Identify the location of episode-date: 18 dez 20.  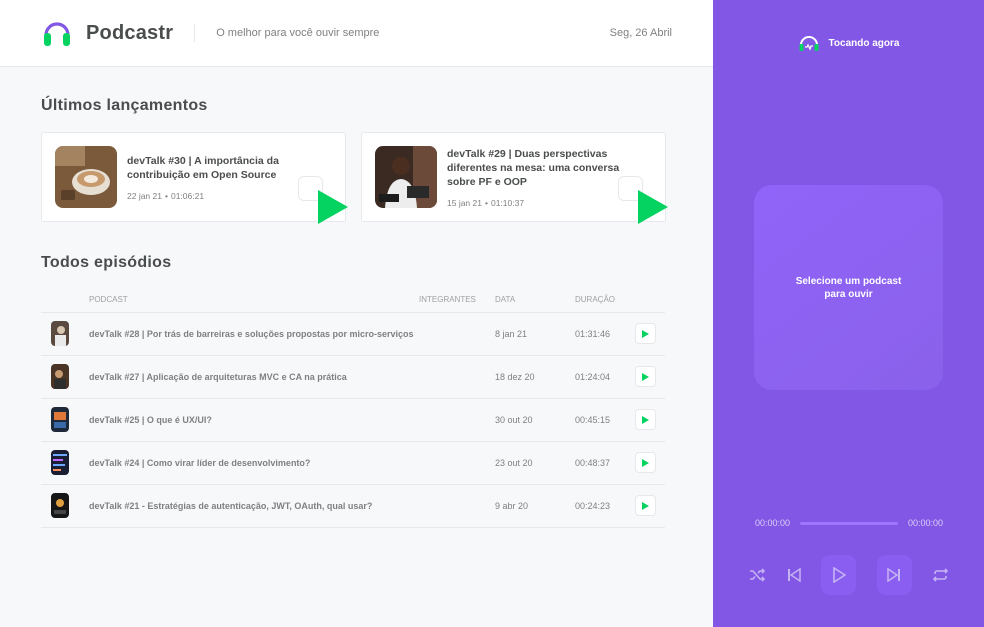
(535, 377).